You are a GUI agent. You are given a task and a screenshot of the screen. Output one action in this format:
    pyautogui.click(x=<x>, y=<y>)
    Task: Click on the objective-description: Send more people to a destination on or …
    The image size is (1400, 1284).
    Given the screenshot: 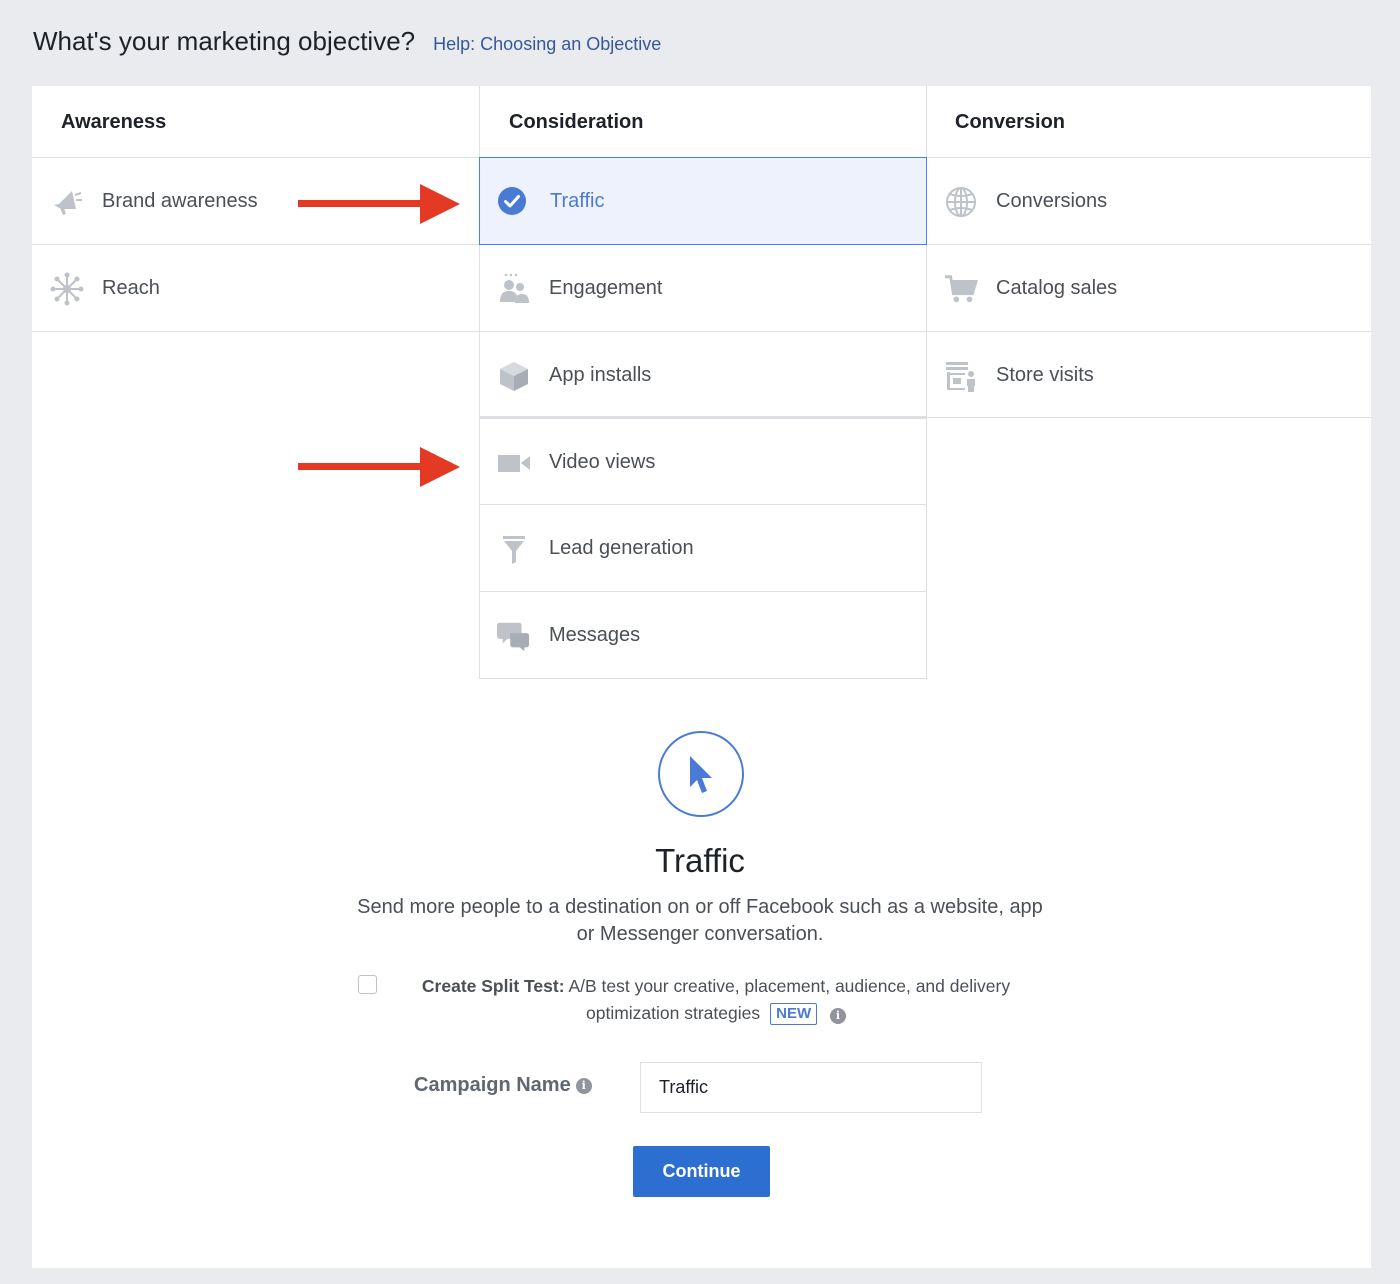 What is the action you would take?
    pyautogui.click(x=700, y=920)
    